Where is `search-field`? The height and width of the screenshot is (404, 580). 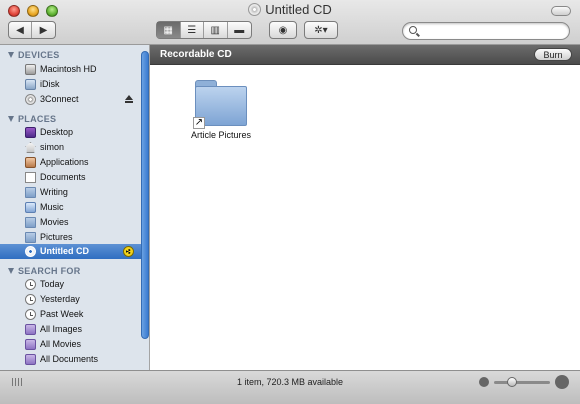 search-field is located at coordinates (486, 31).